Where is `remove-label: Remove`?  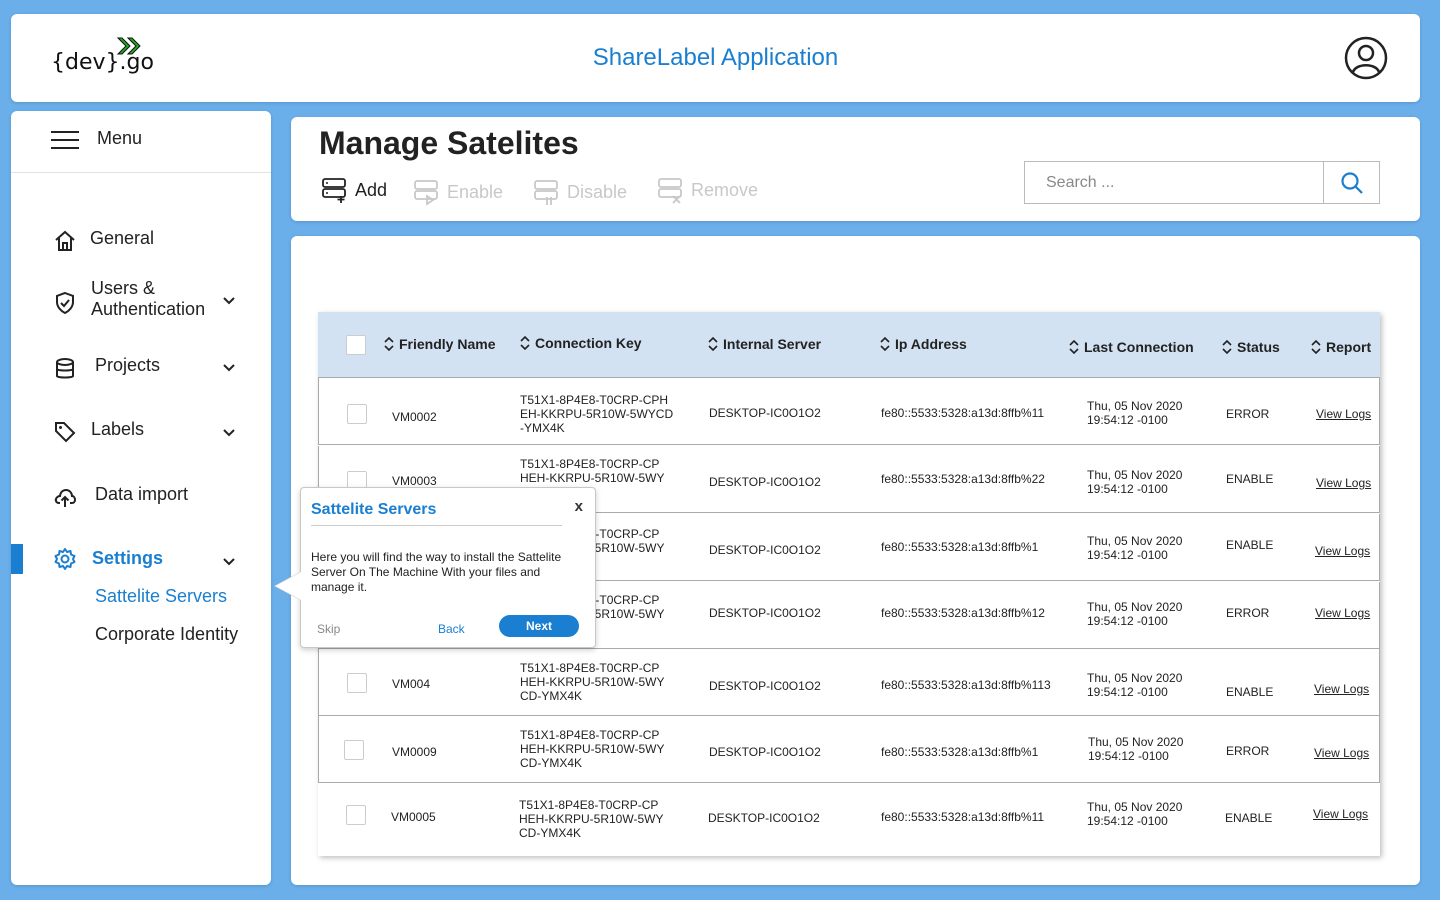 remove-label: Remove is located at coordinates (725, 189).